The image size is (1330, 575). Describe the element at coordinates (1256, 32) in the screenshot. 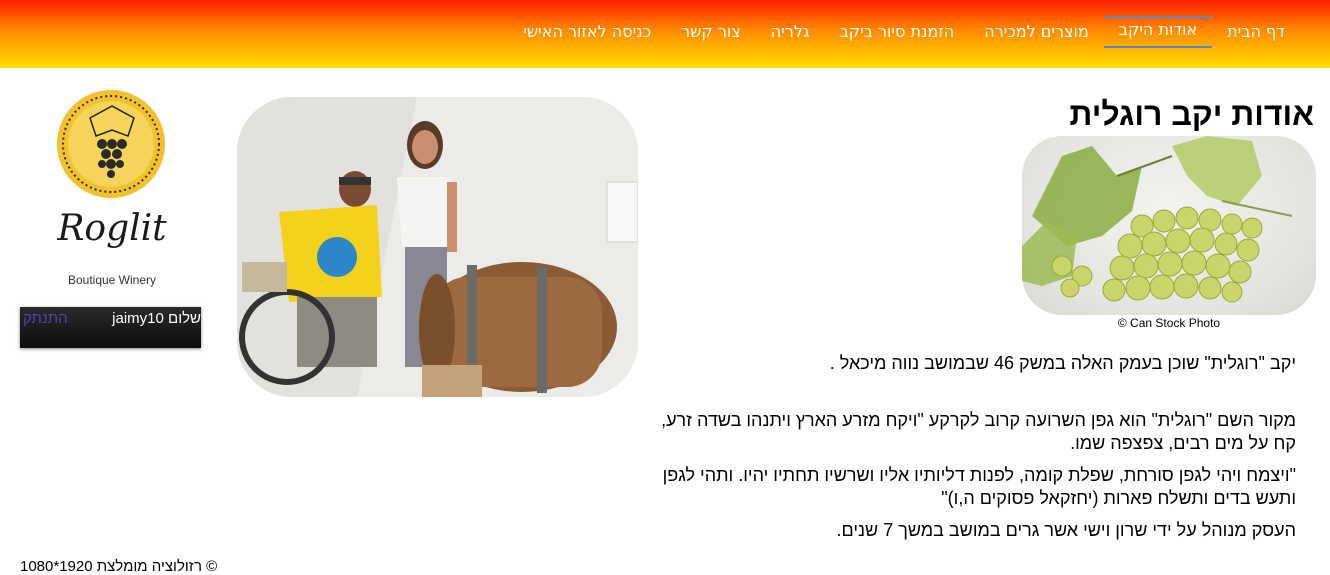

I see `nav-item-home: דף הבית` at that location.